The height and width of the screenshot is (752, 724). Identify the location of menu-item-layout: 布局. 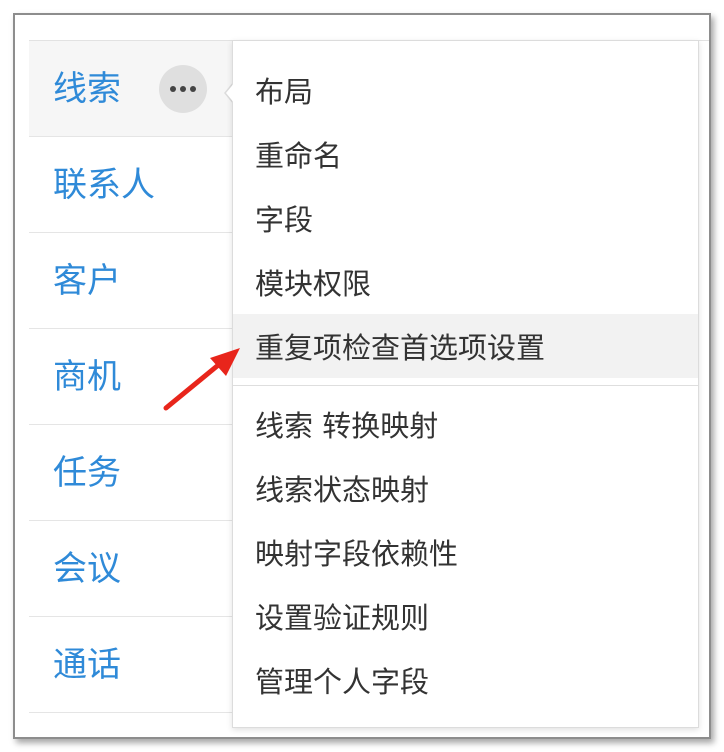
(465, 90).